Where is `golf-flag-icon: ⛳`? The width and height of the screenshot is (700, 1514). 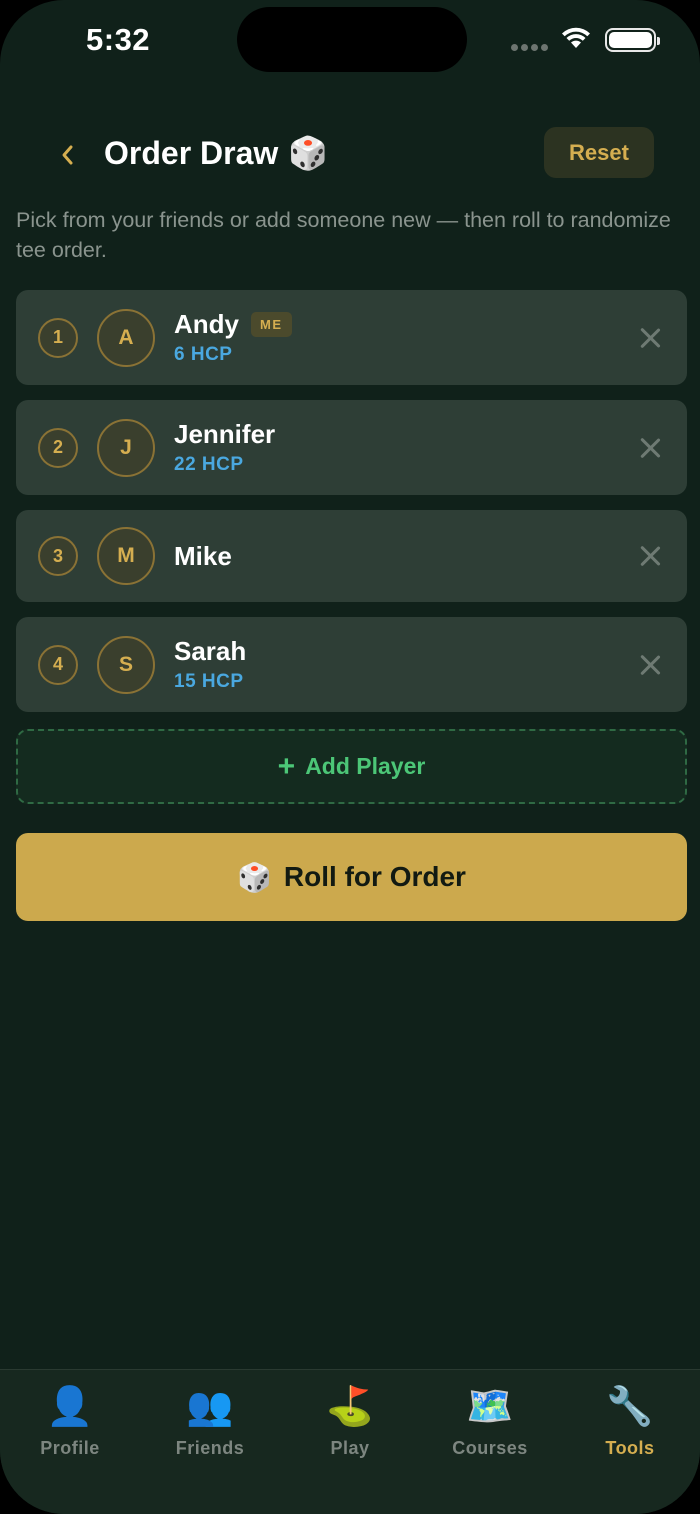
golf-flag-icon: ⛳ is located at coordinates (350, 1407).